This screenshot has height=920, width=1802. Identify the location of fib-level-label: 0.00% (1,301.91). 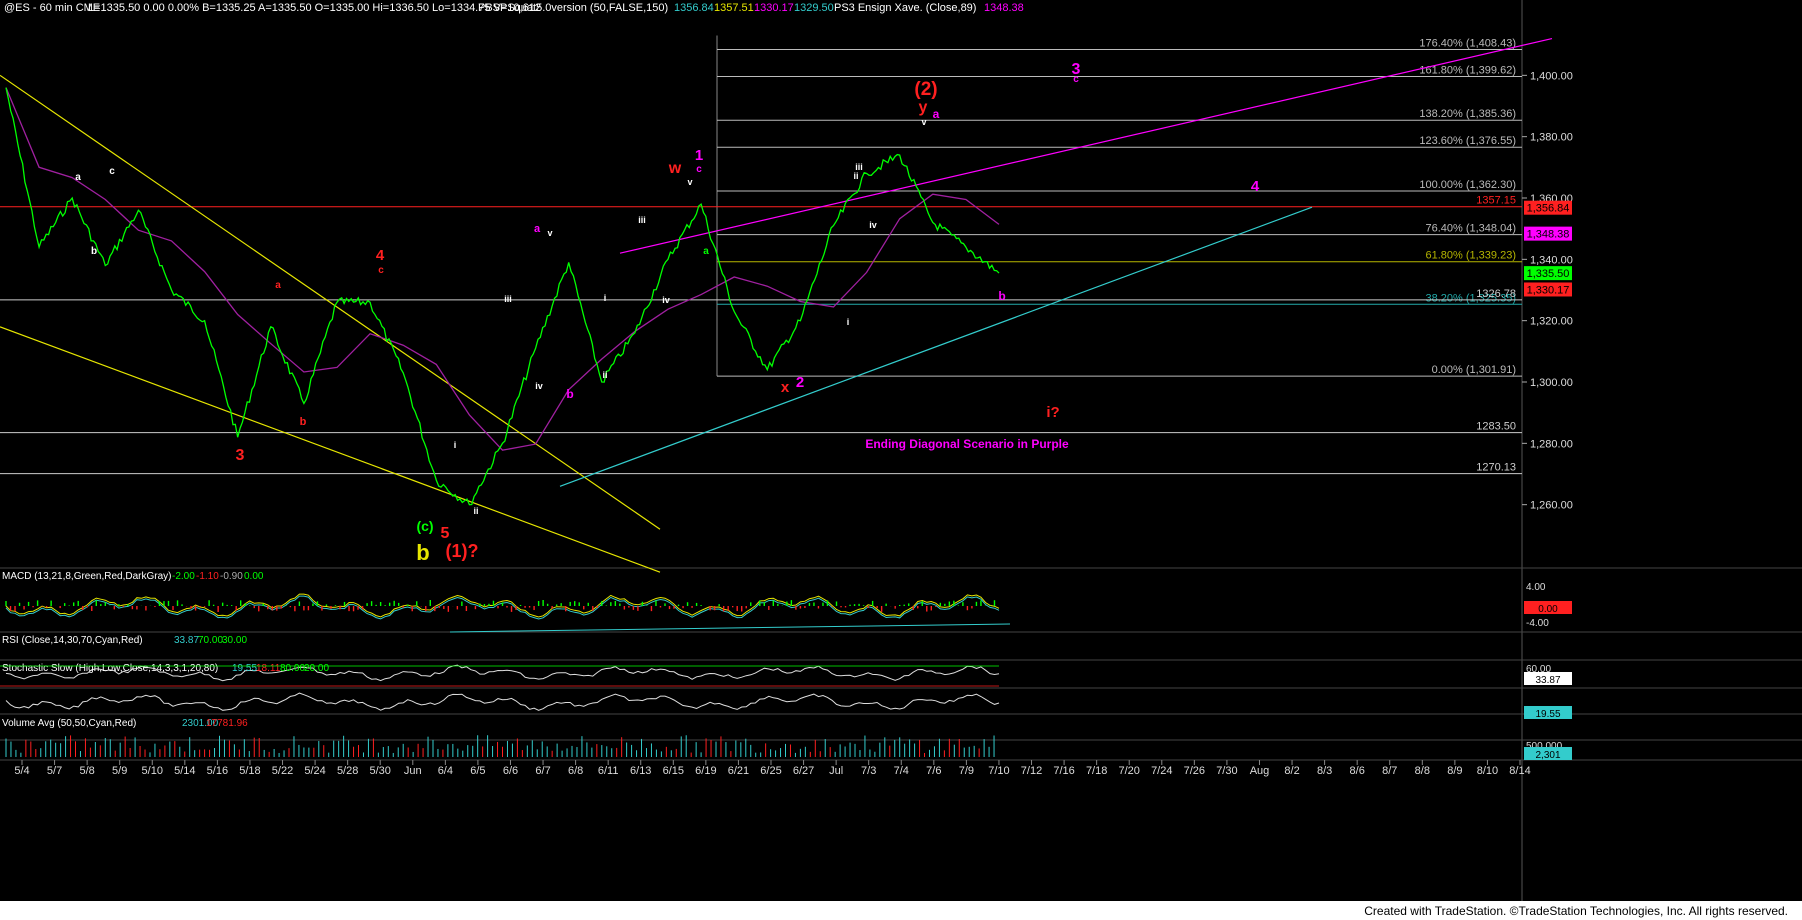
(1474, 370).